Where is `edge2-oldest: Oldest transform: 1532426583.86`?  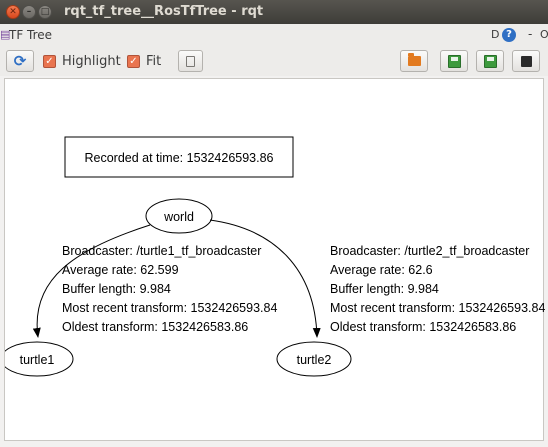 edge2-oldest: Oldest transform: 1532426583.86 is located at coordinates (423, 327).